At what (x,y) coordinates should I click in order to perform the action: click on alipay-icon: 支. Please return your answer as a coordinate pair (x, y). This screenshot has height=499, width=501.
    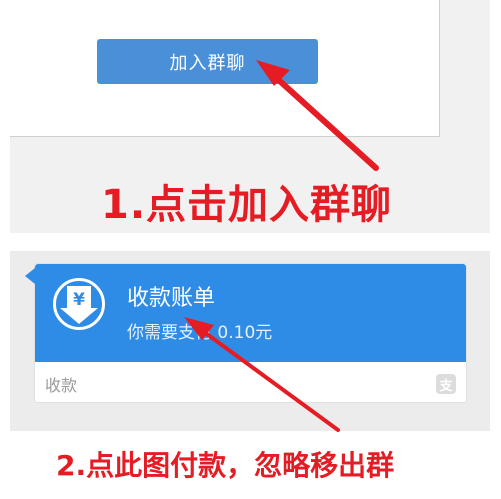
    Looking at the image, I should click on (446, 384).